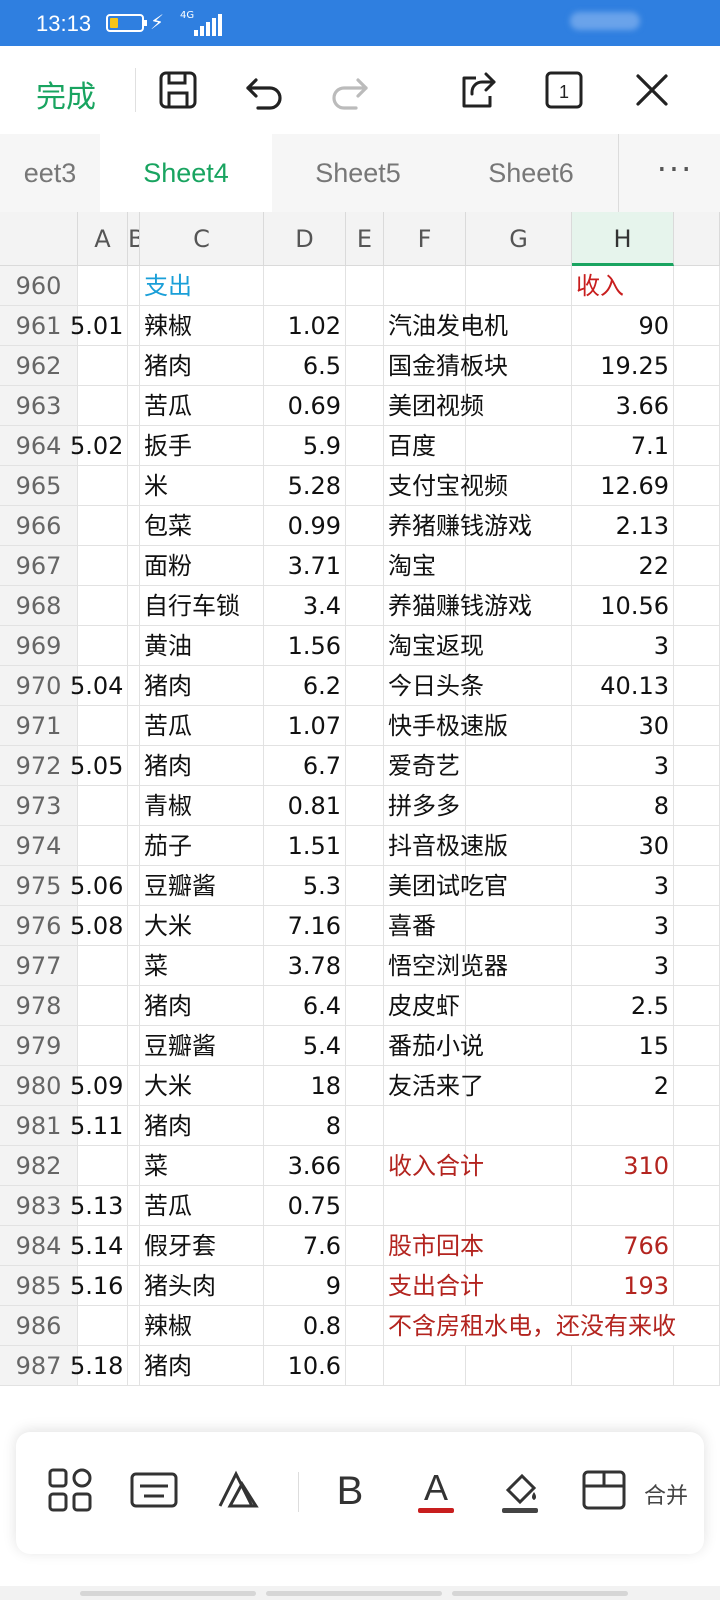  What do you see at coordinates (99, 766) in the screenshot?
I see `cell-a: 5.05` at bounding box center [99, 766].